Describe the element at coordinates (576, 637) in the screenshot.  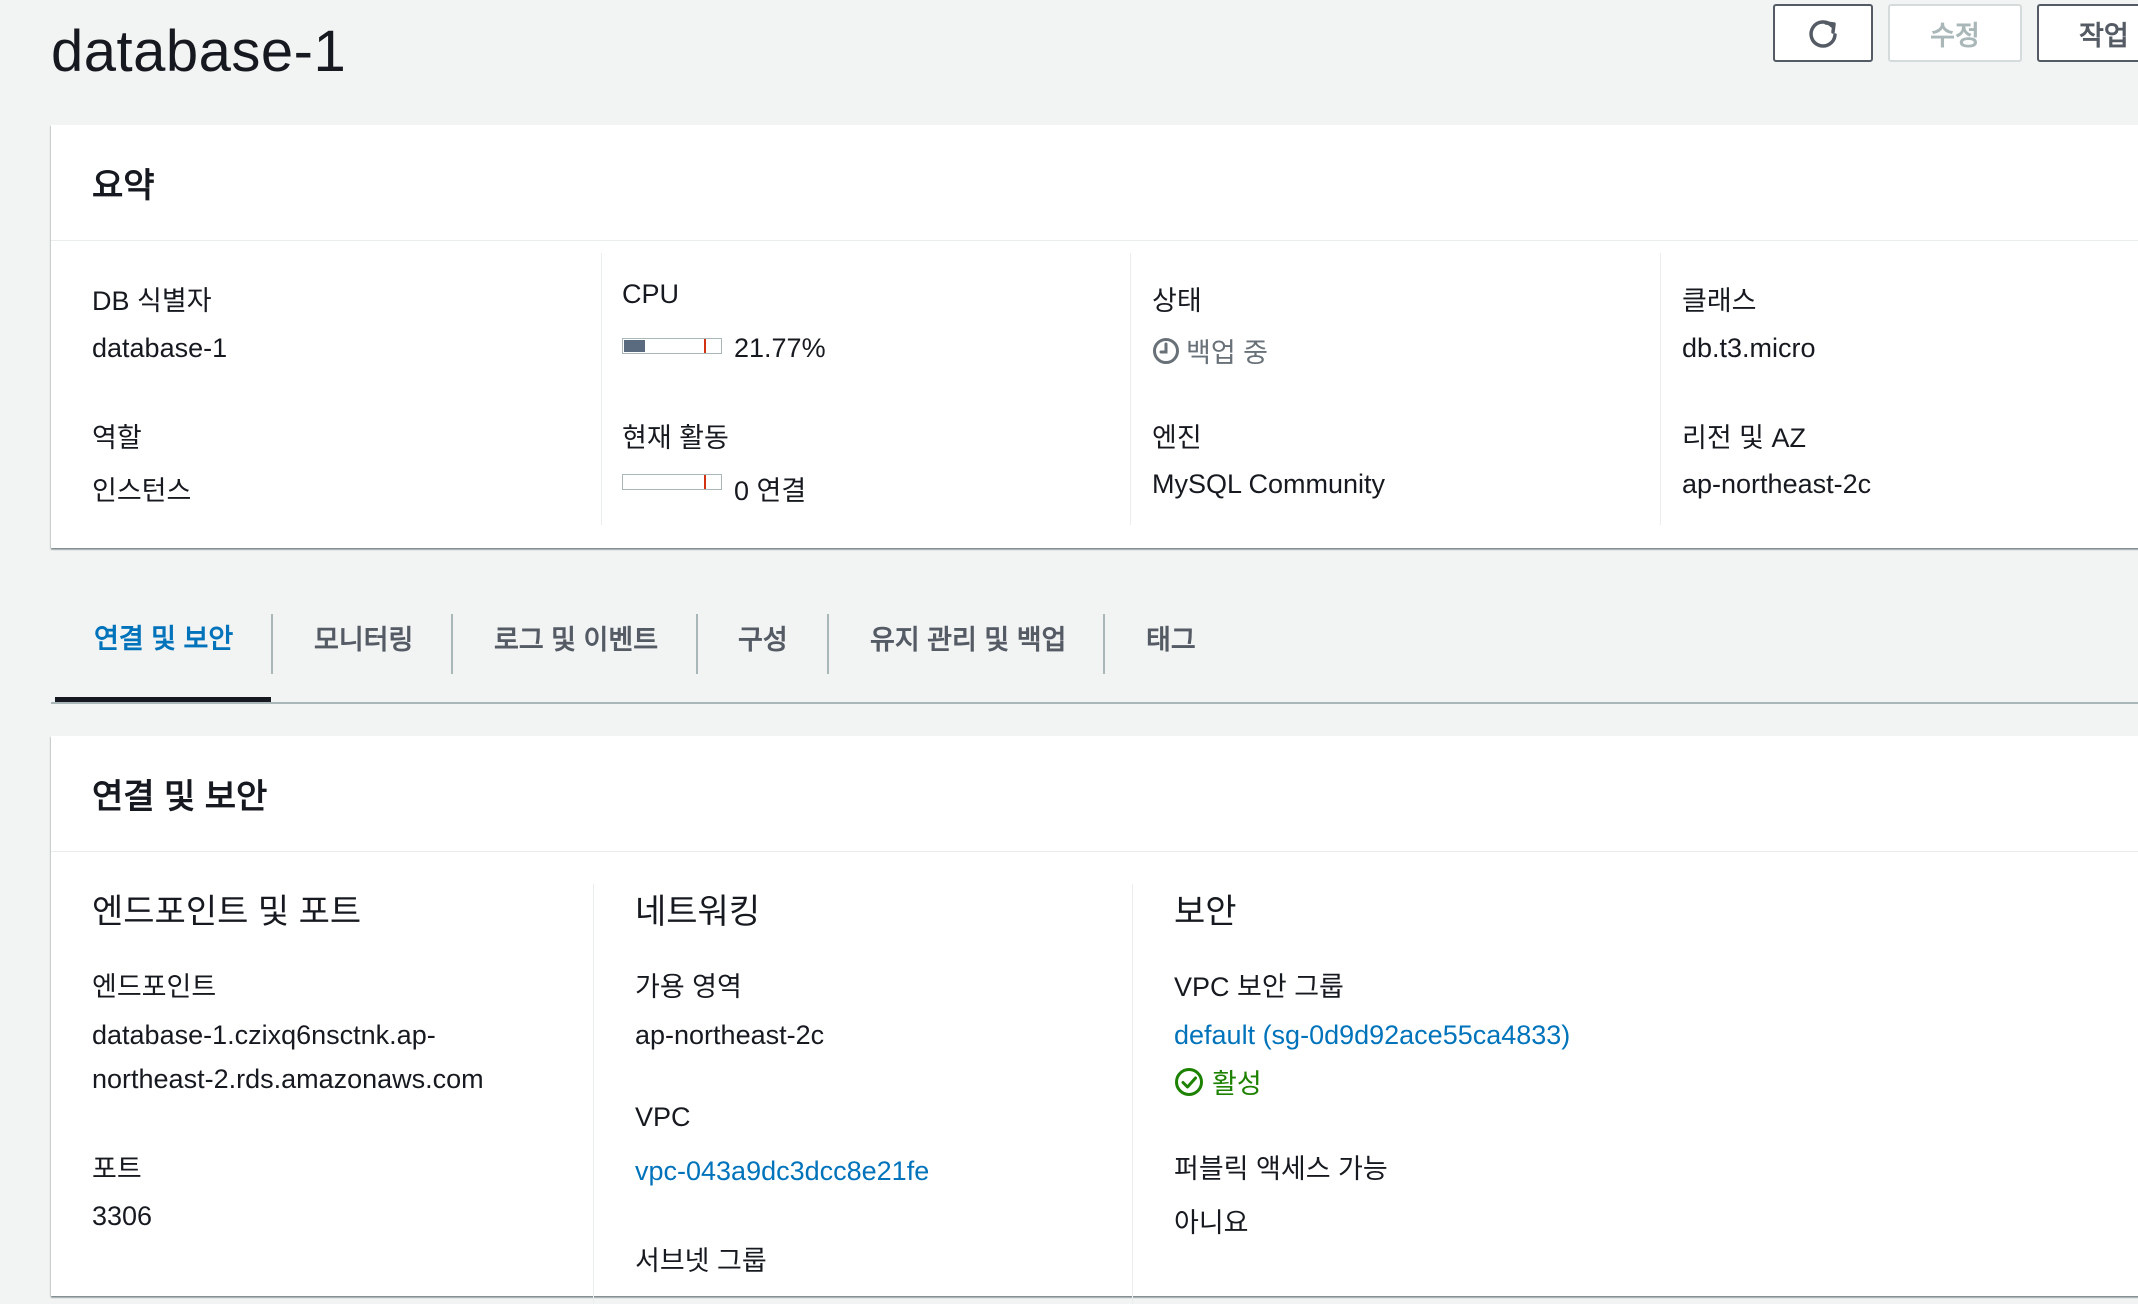
I see `tab-logs-events: 로그 및 이벤트` at that location.